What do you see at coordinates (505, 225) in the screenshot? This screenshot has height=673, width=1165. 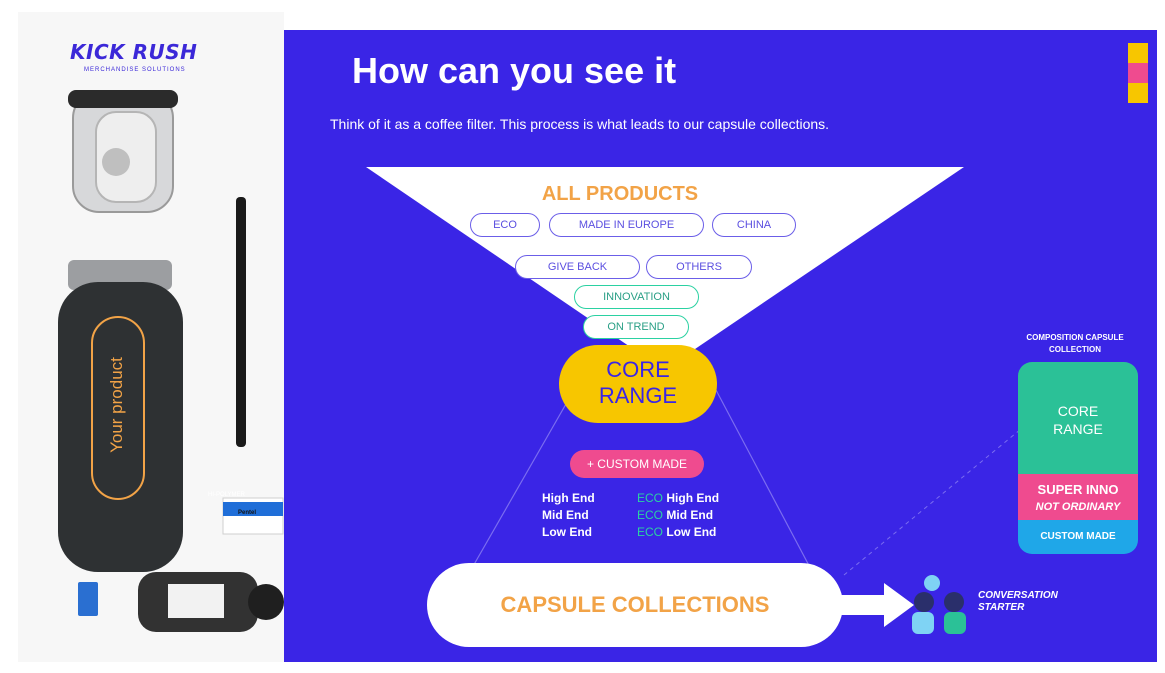 I see `tag-eco: ECO` at bounding box center [505, 225].